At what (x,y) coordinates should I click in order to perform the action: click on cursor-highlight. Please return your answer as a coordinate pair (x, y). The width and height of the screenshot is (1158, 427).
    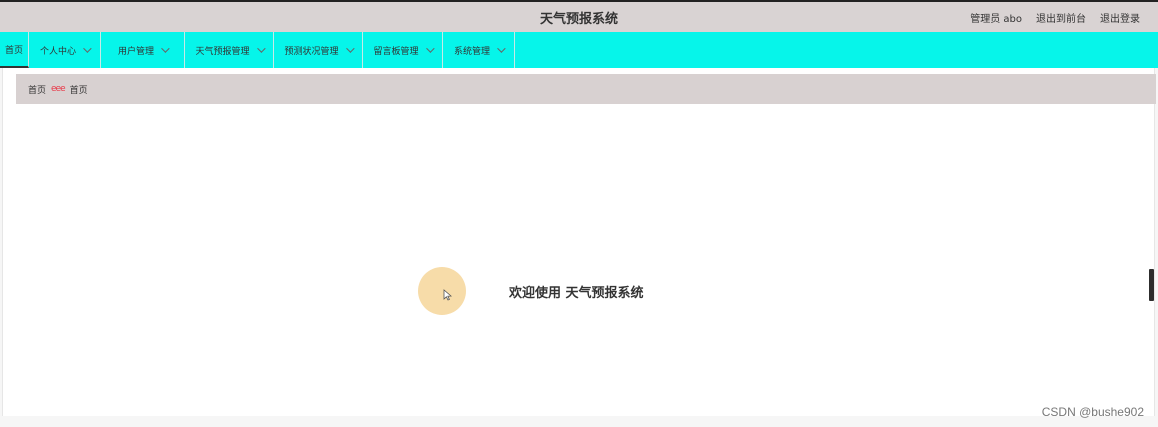
    Looking at the image, I should click on (442, 291).